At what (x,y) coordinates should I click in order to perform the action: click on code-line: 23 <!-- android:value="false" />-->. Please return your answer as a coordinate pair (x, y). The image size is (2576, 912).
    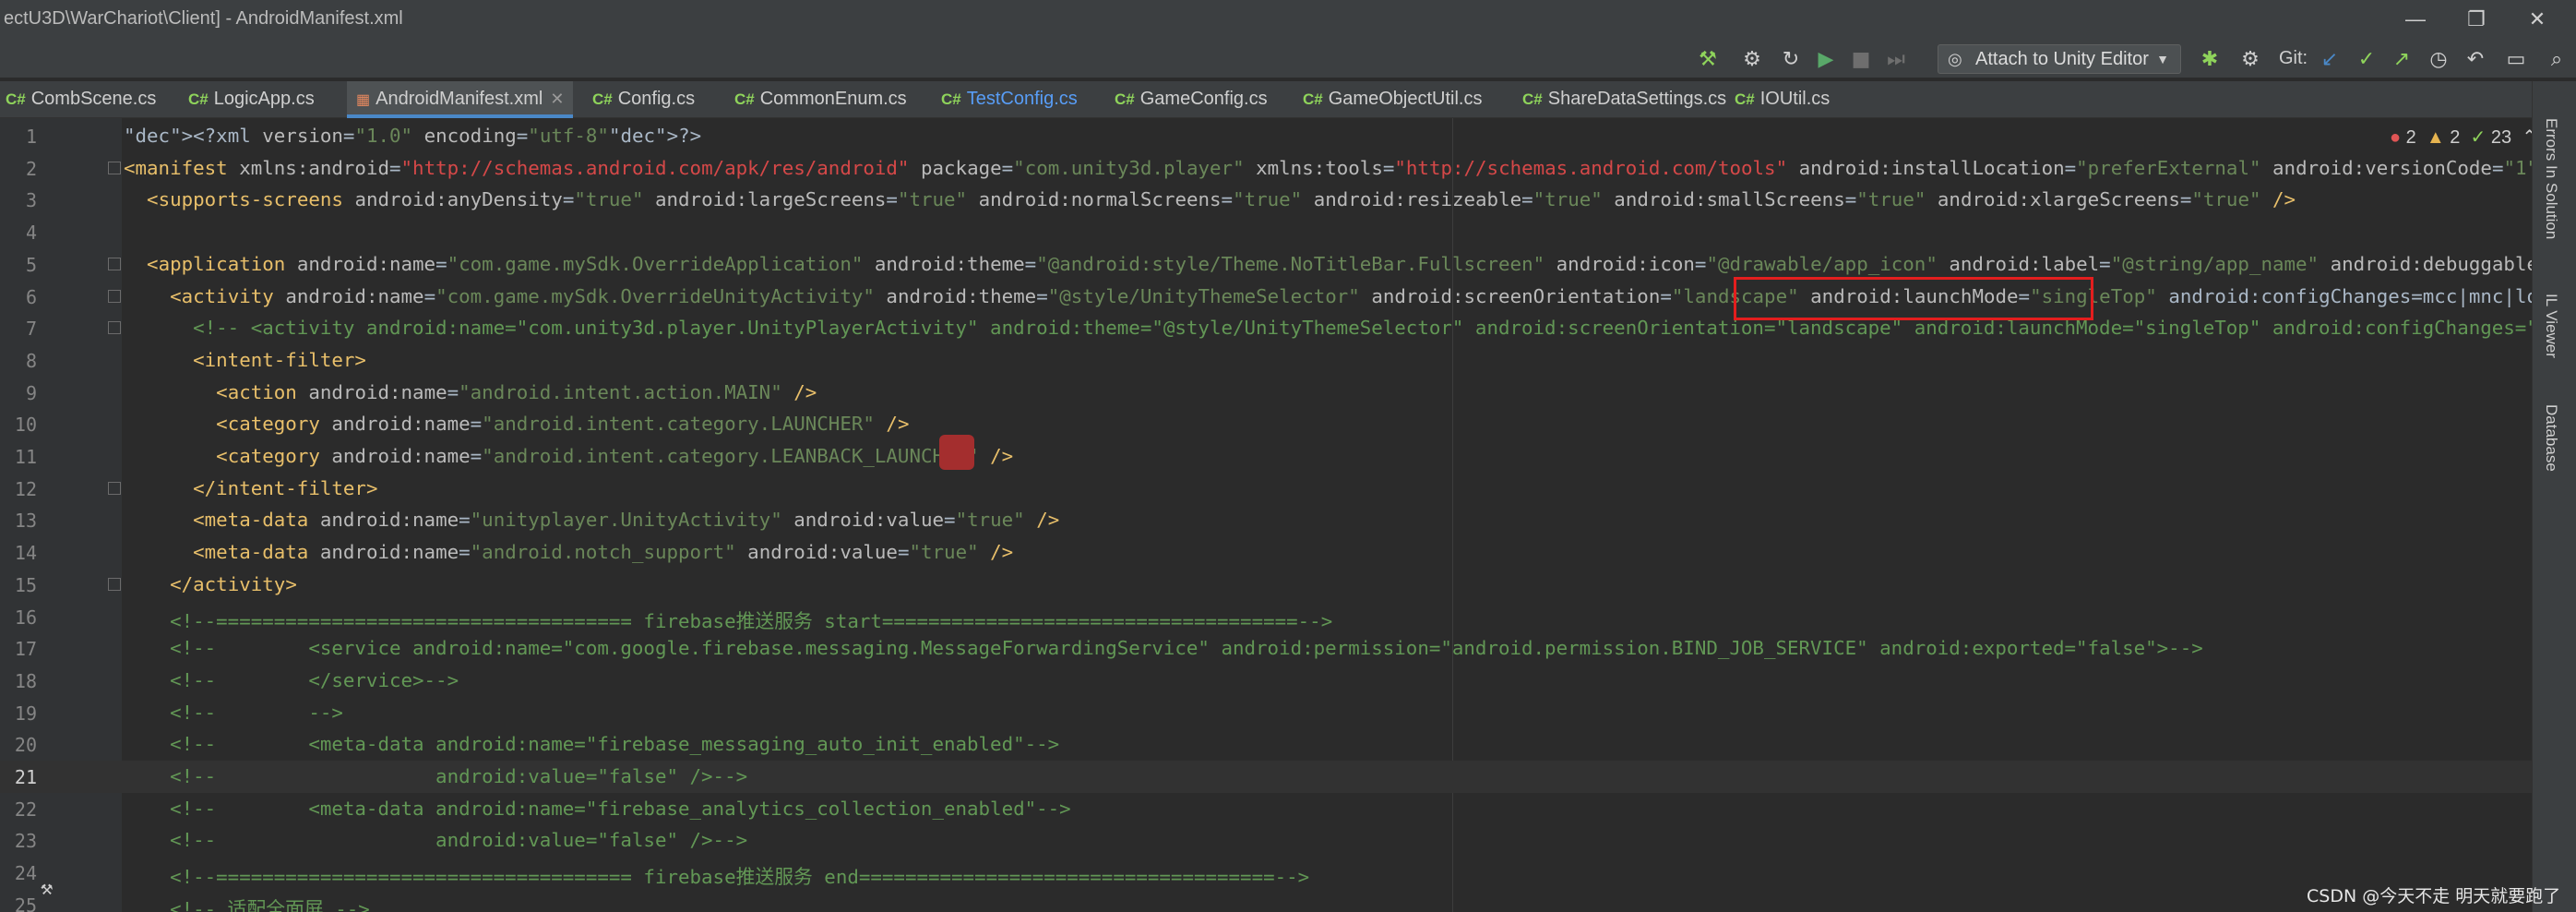
    Looking at the image, I should click on (1266, 840).